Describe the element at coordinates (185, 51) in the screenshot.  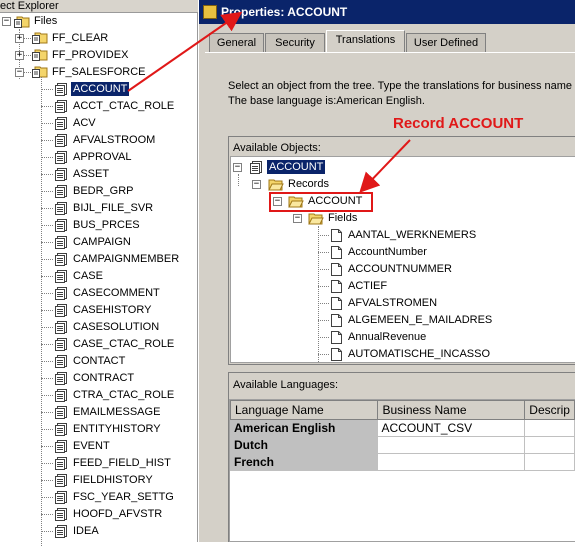
I see `arrow-to-title` at that location.